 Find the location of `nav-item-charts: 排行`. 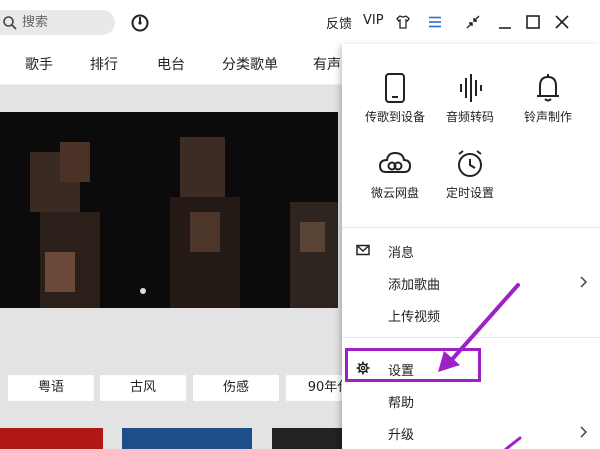

nav-item-charts: 排行 is located at coordinates (104, 64).